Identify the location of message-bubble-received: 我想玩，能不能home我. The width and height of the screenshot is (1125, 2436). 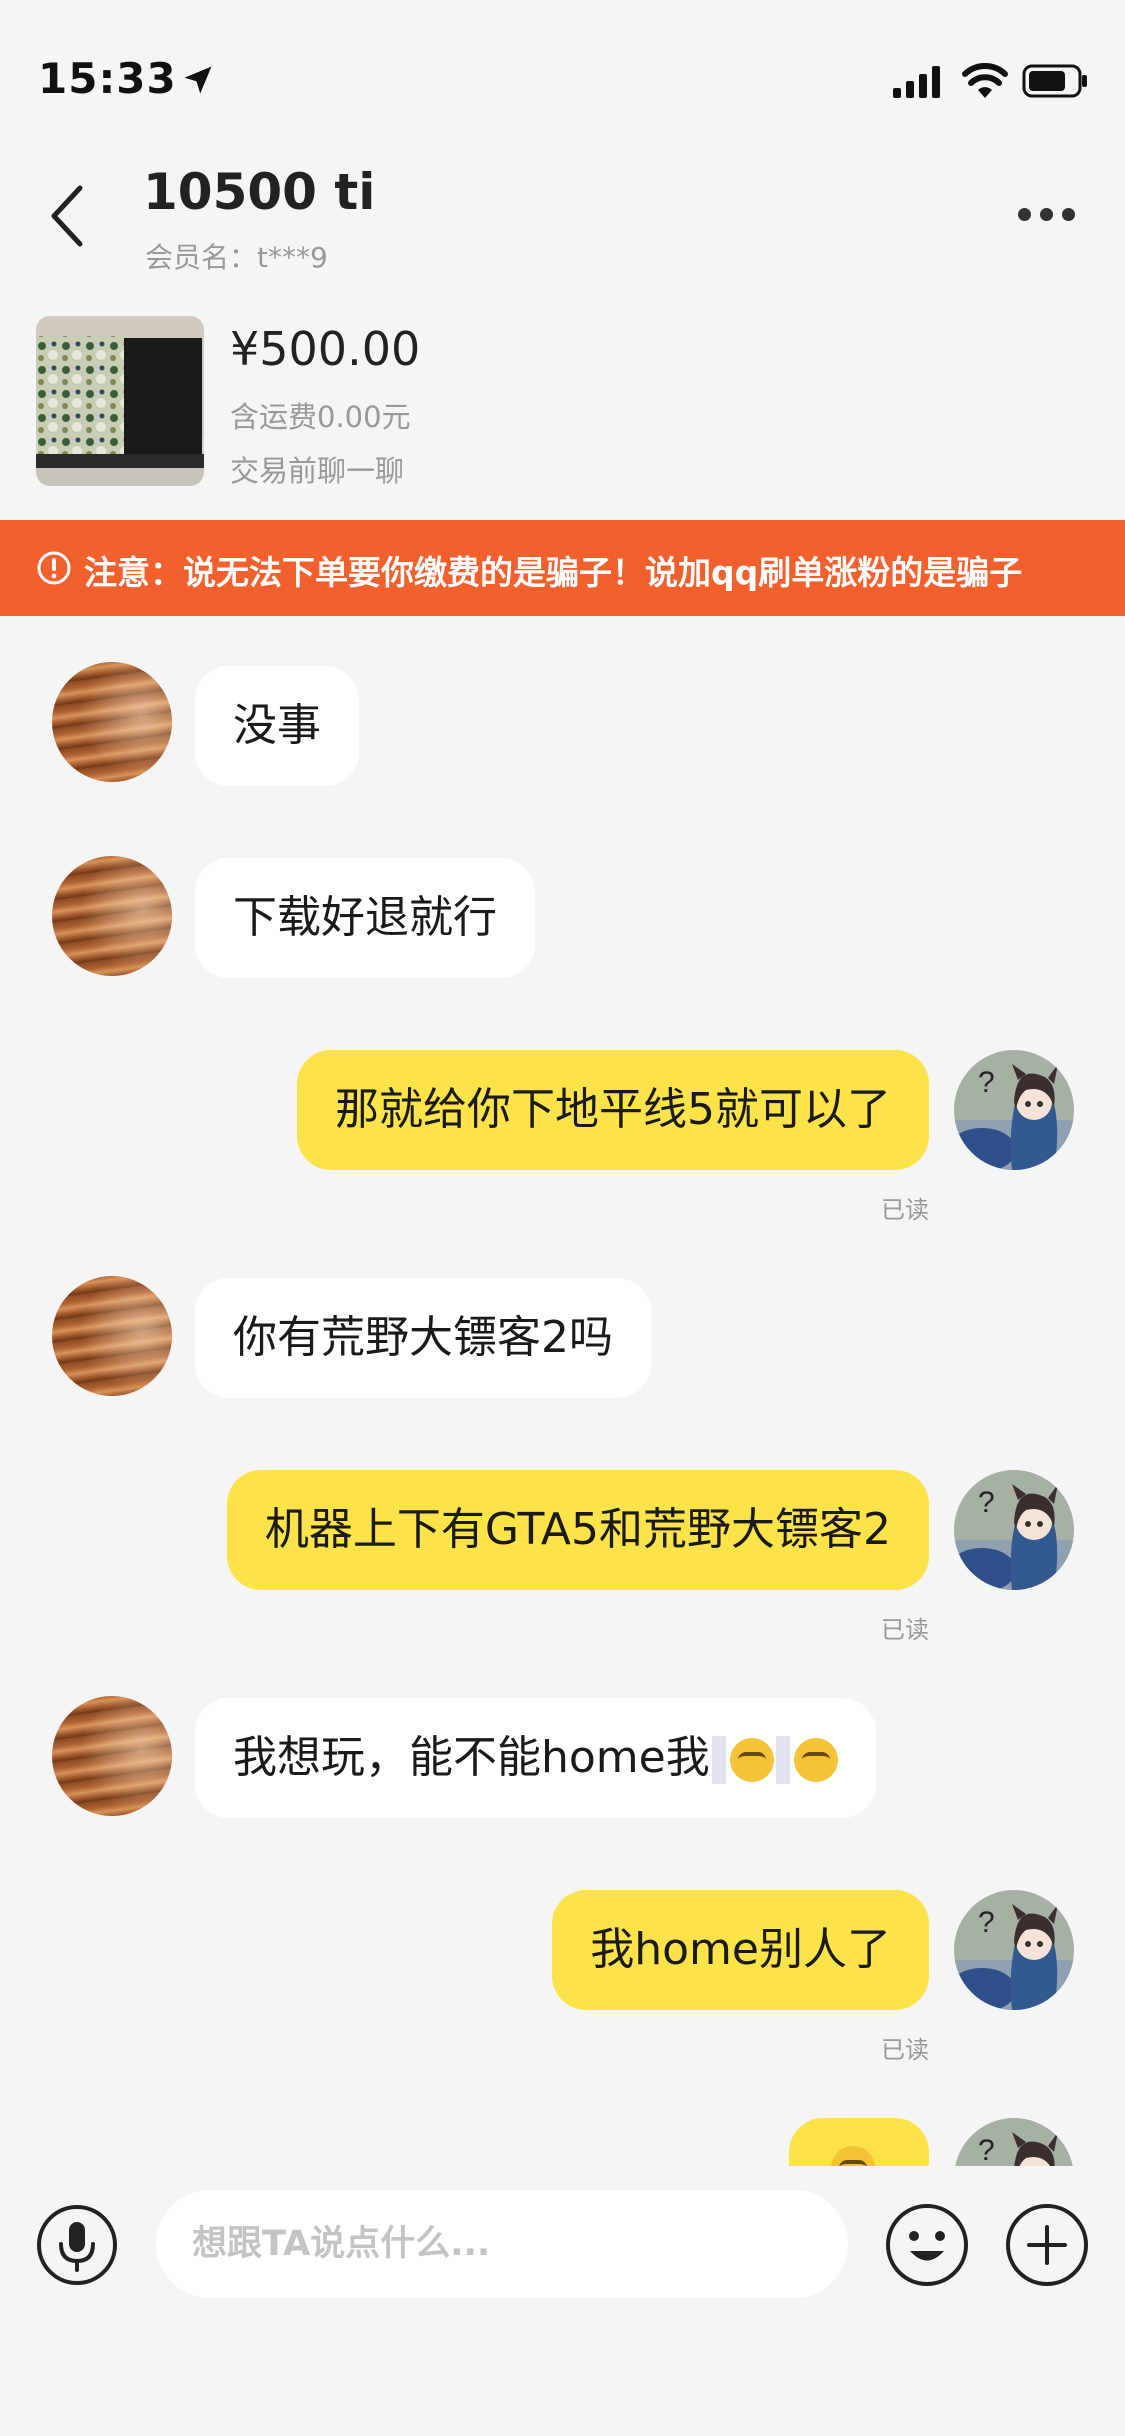
(535, 1758).